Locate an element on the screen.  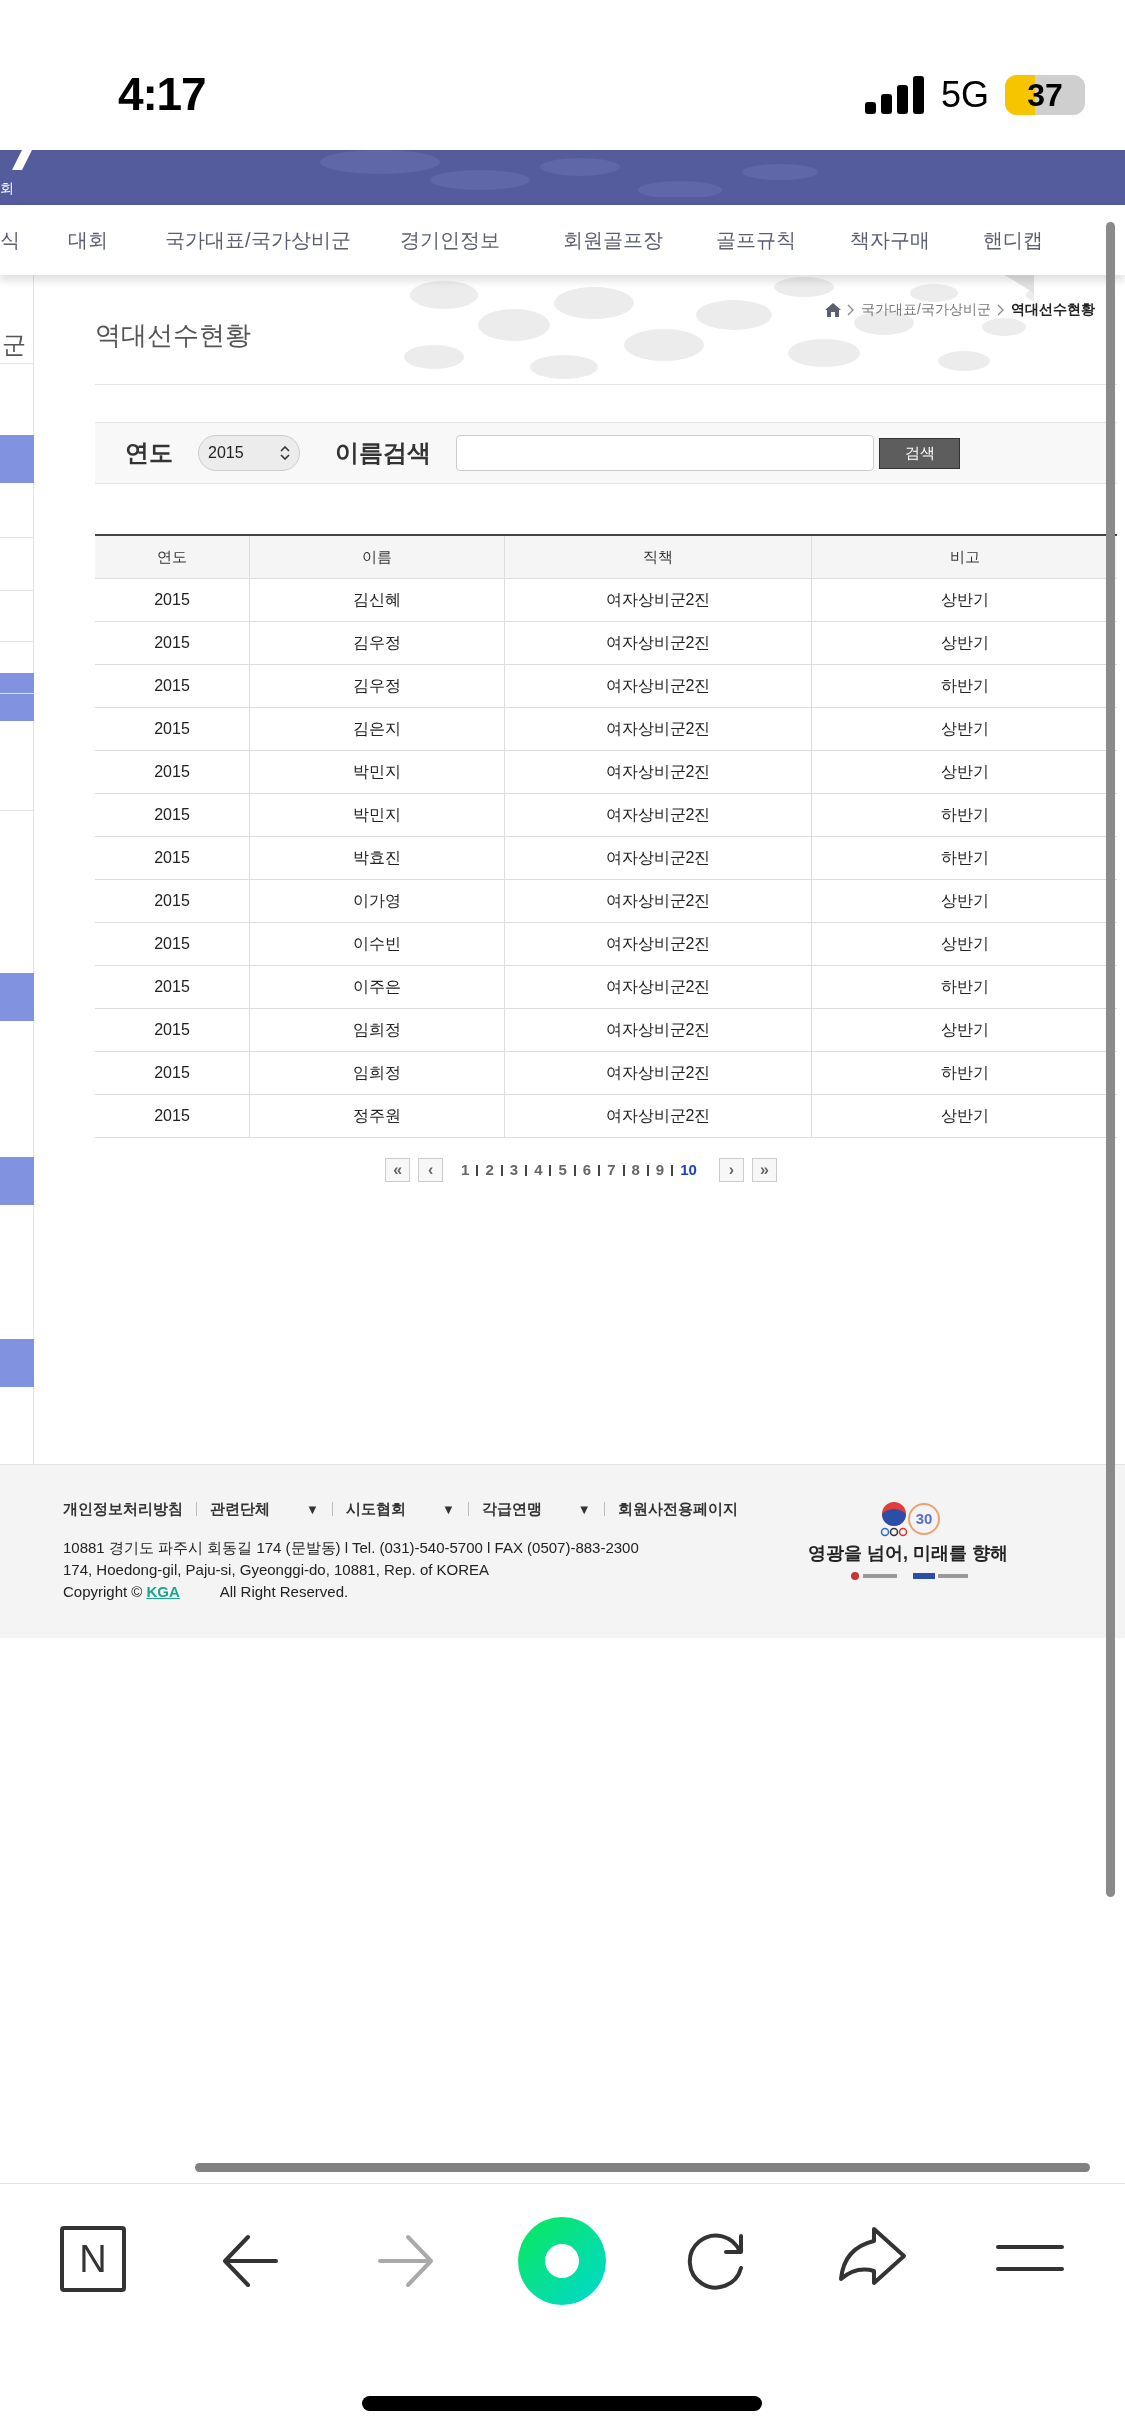
nav-item: 국가대표/국가상비군 is located at coordinates (258, 240).